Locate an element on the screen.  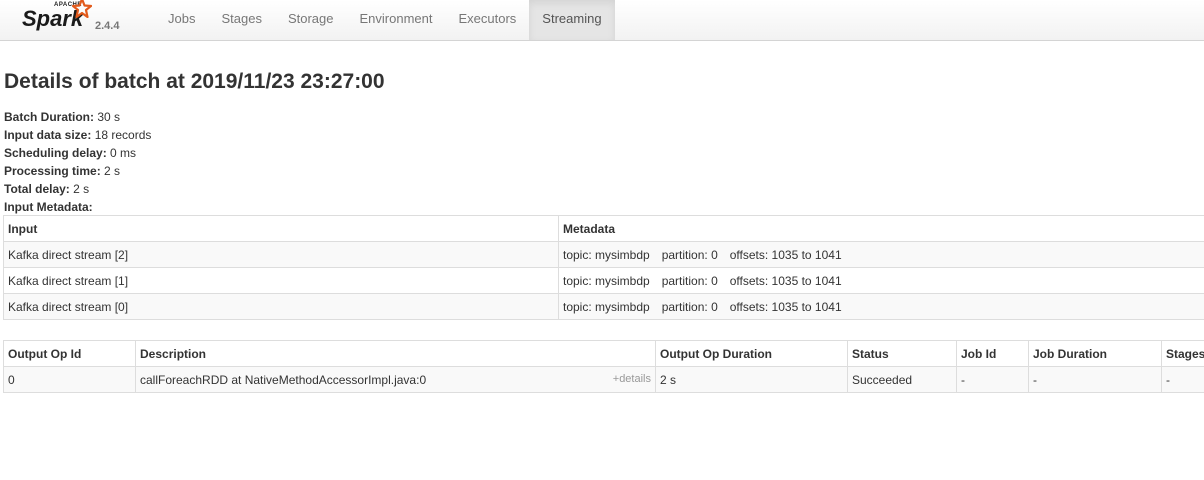
summary-value: 0 ms is located at coordinates (123, 153).